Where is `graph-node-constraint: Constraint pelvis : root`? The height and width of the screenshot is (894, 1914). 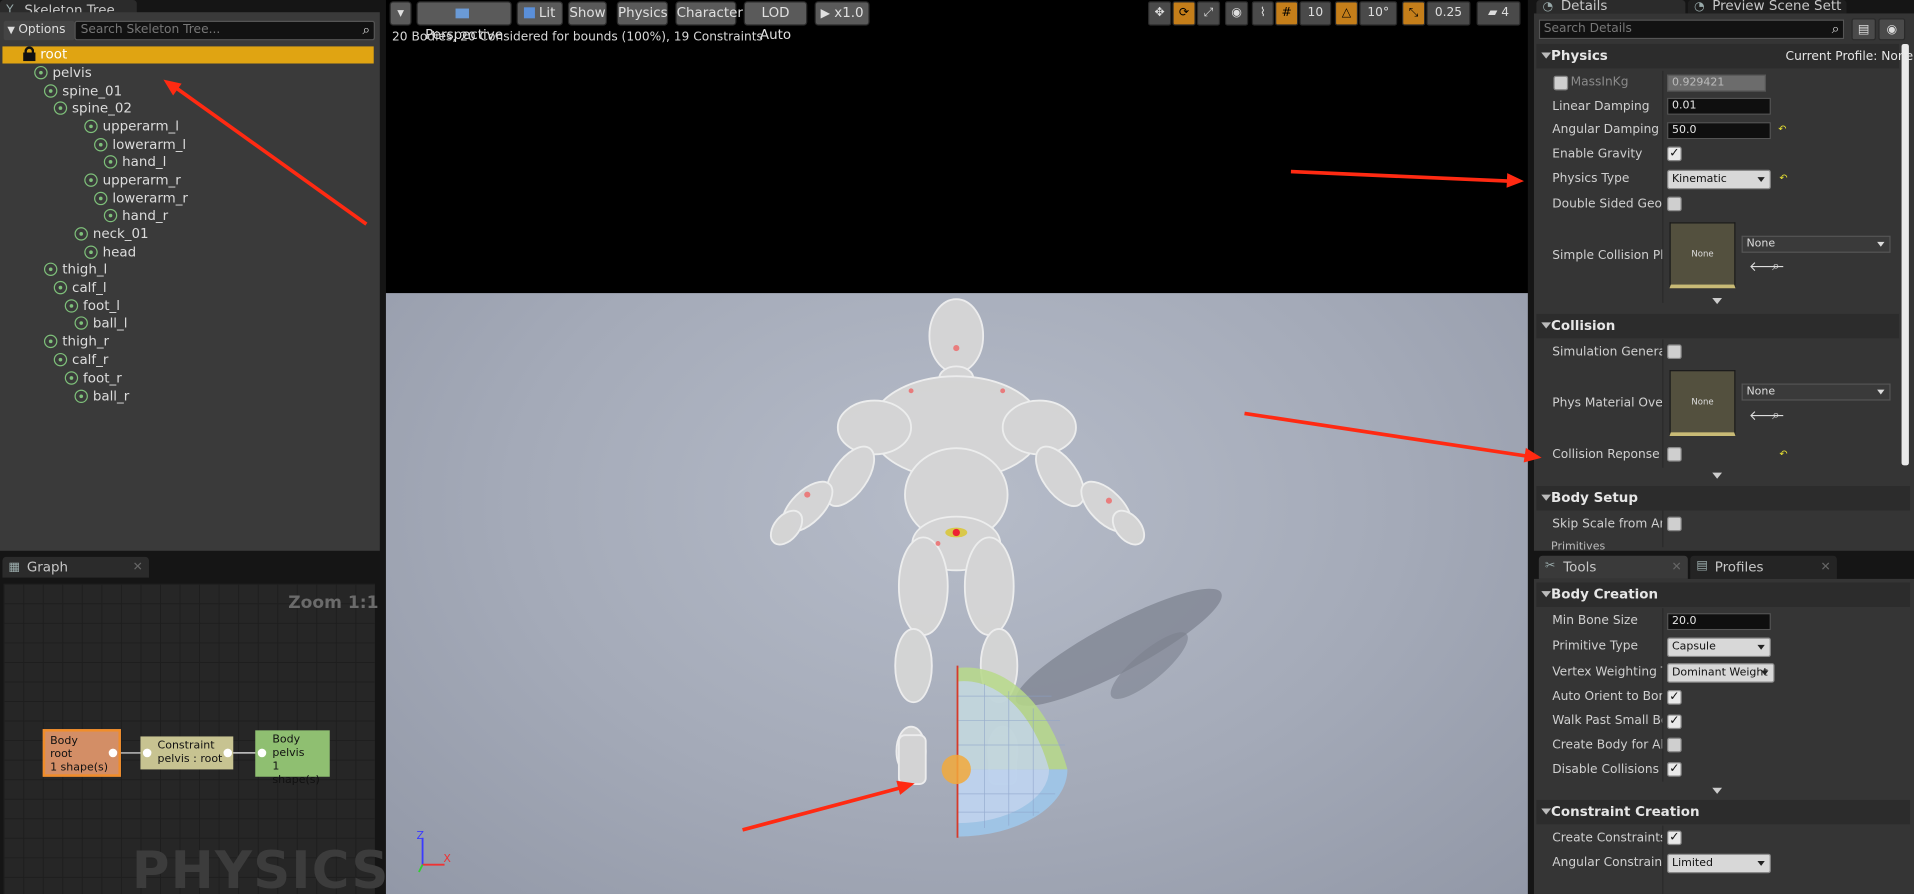
graph-node-constraint: Constraint pelvis : root is located at coordinates (187, 753).